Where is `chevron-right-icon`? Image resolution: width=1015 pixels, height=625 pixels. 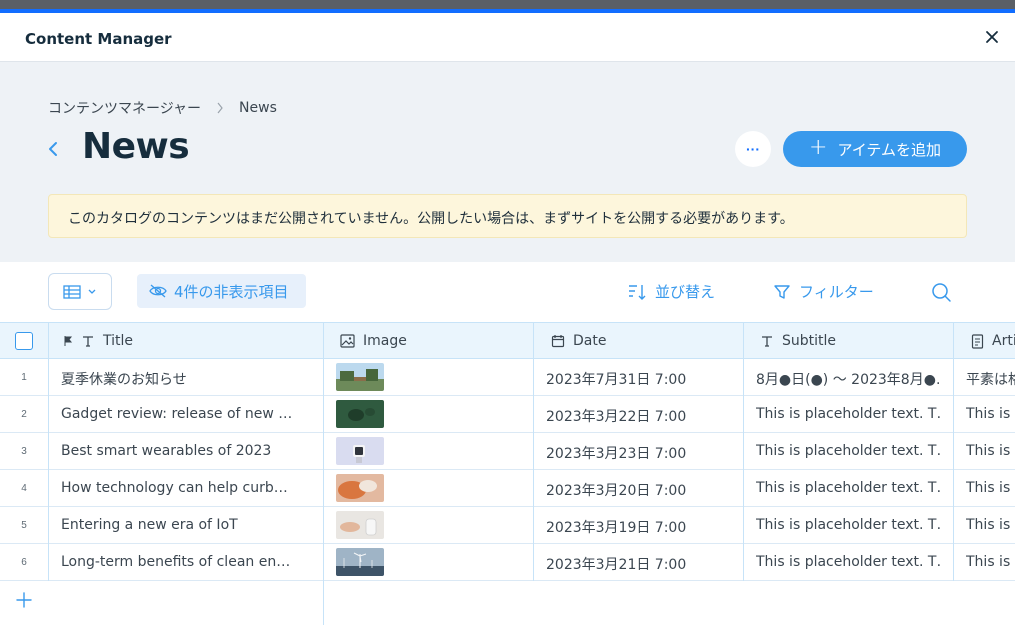
chevron-right-icon is located at coordinates (220, 108).